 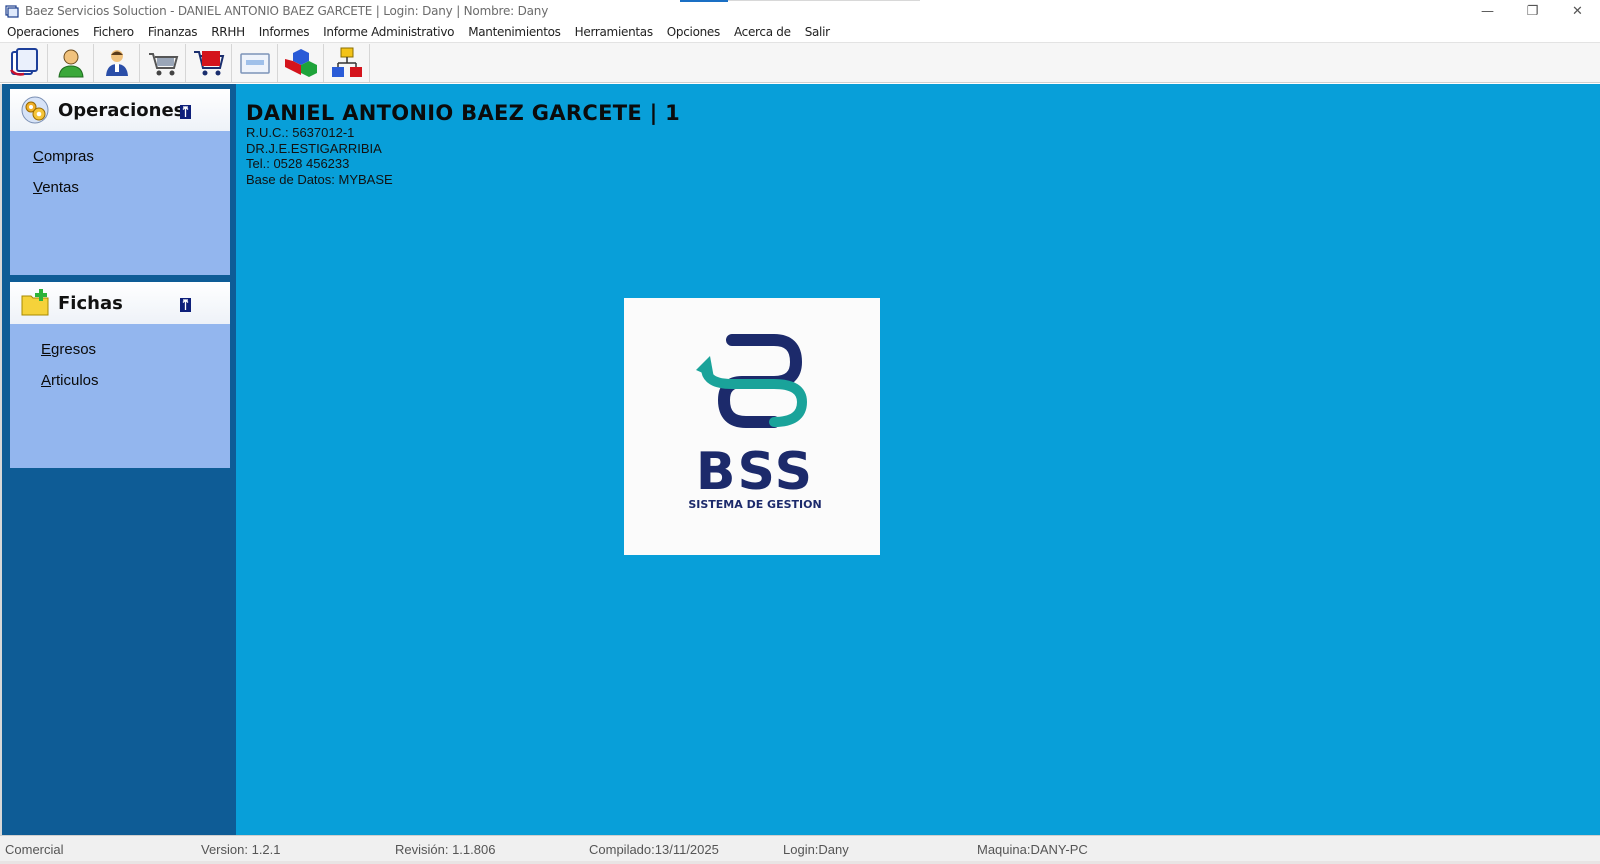 I want to click on restore-button: ❐, so click(x=1532, y=11).